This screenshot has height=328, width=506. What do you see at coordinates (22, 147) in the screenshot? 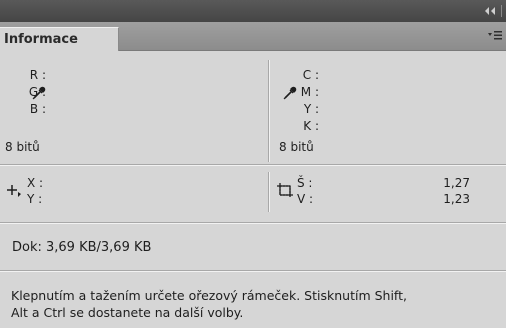
I see `rgb-bit-depth: 8 bitů` at bounding box center [22, 147].